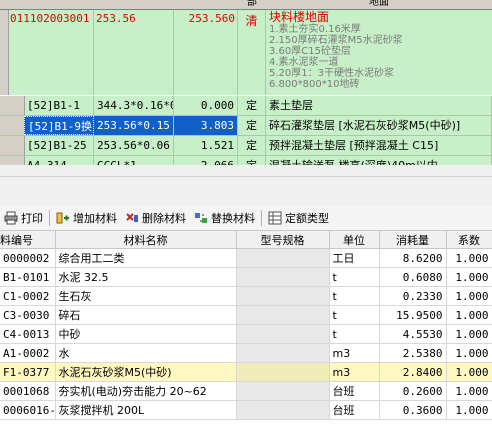 This screenshot has width=492, height=441. I want to click on material-code: C1-0002, so click(28, 296).